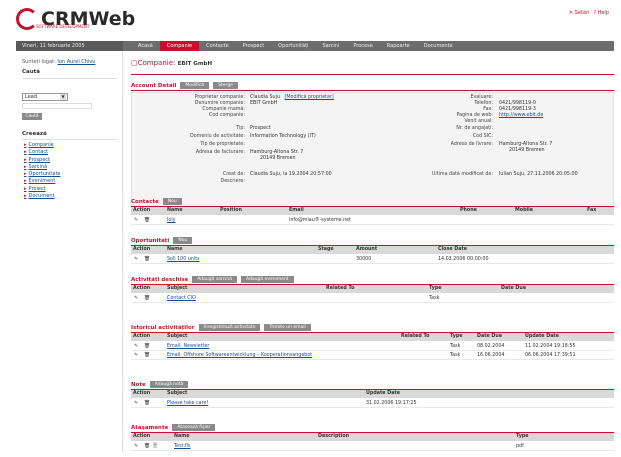 Image resolution: width=621 pixels, height=457 pixels. Describe the element at coordinates (183, 240) in the screenshot. I see `new-opportunity-button: Nou` at that location.